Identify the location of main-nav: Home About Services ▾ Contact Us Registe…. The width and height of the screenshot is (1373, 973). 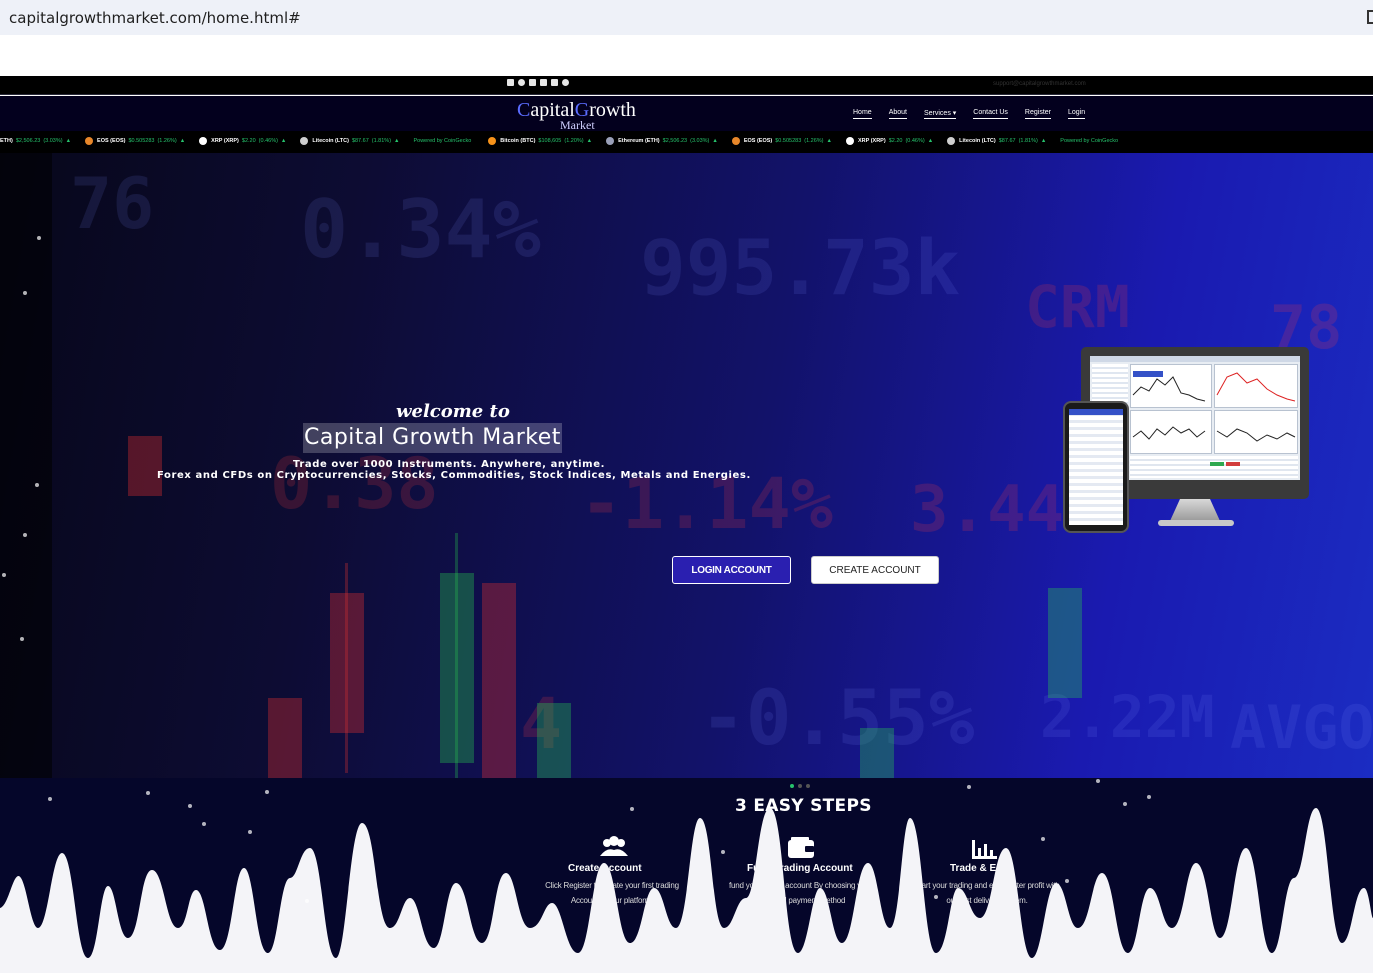
(977, 114).